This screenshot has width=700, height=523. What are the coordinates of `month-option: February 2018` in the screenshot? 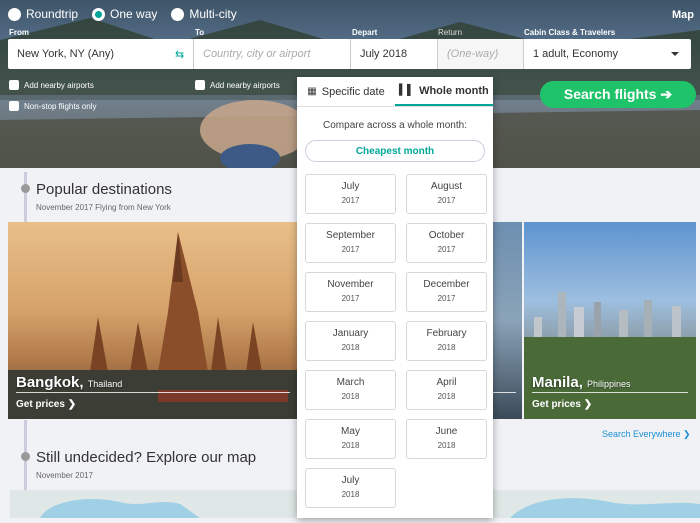 It's located at (446, 341).